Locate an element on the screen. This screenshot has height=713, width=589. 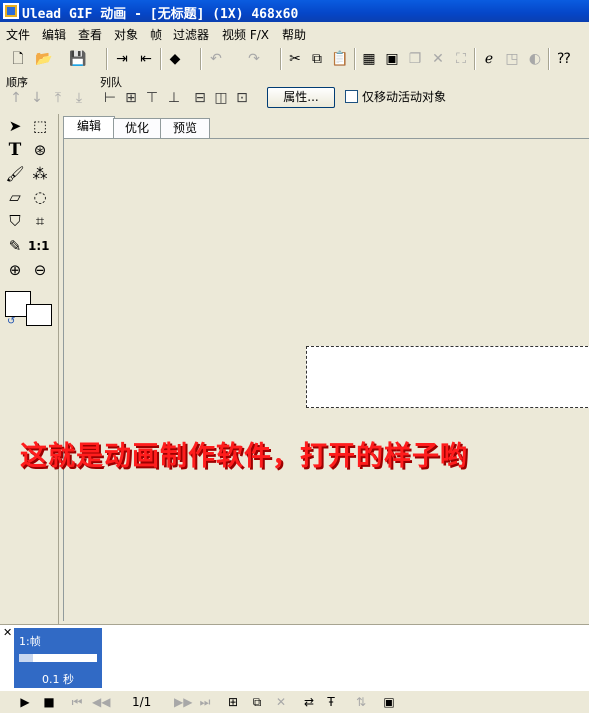
crop-tool-icon: ⌗ is located at coordinates (40, 221).